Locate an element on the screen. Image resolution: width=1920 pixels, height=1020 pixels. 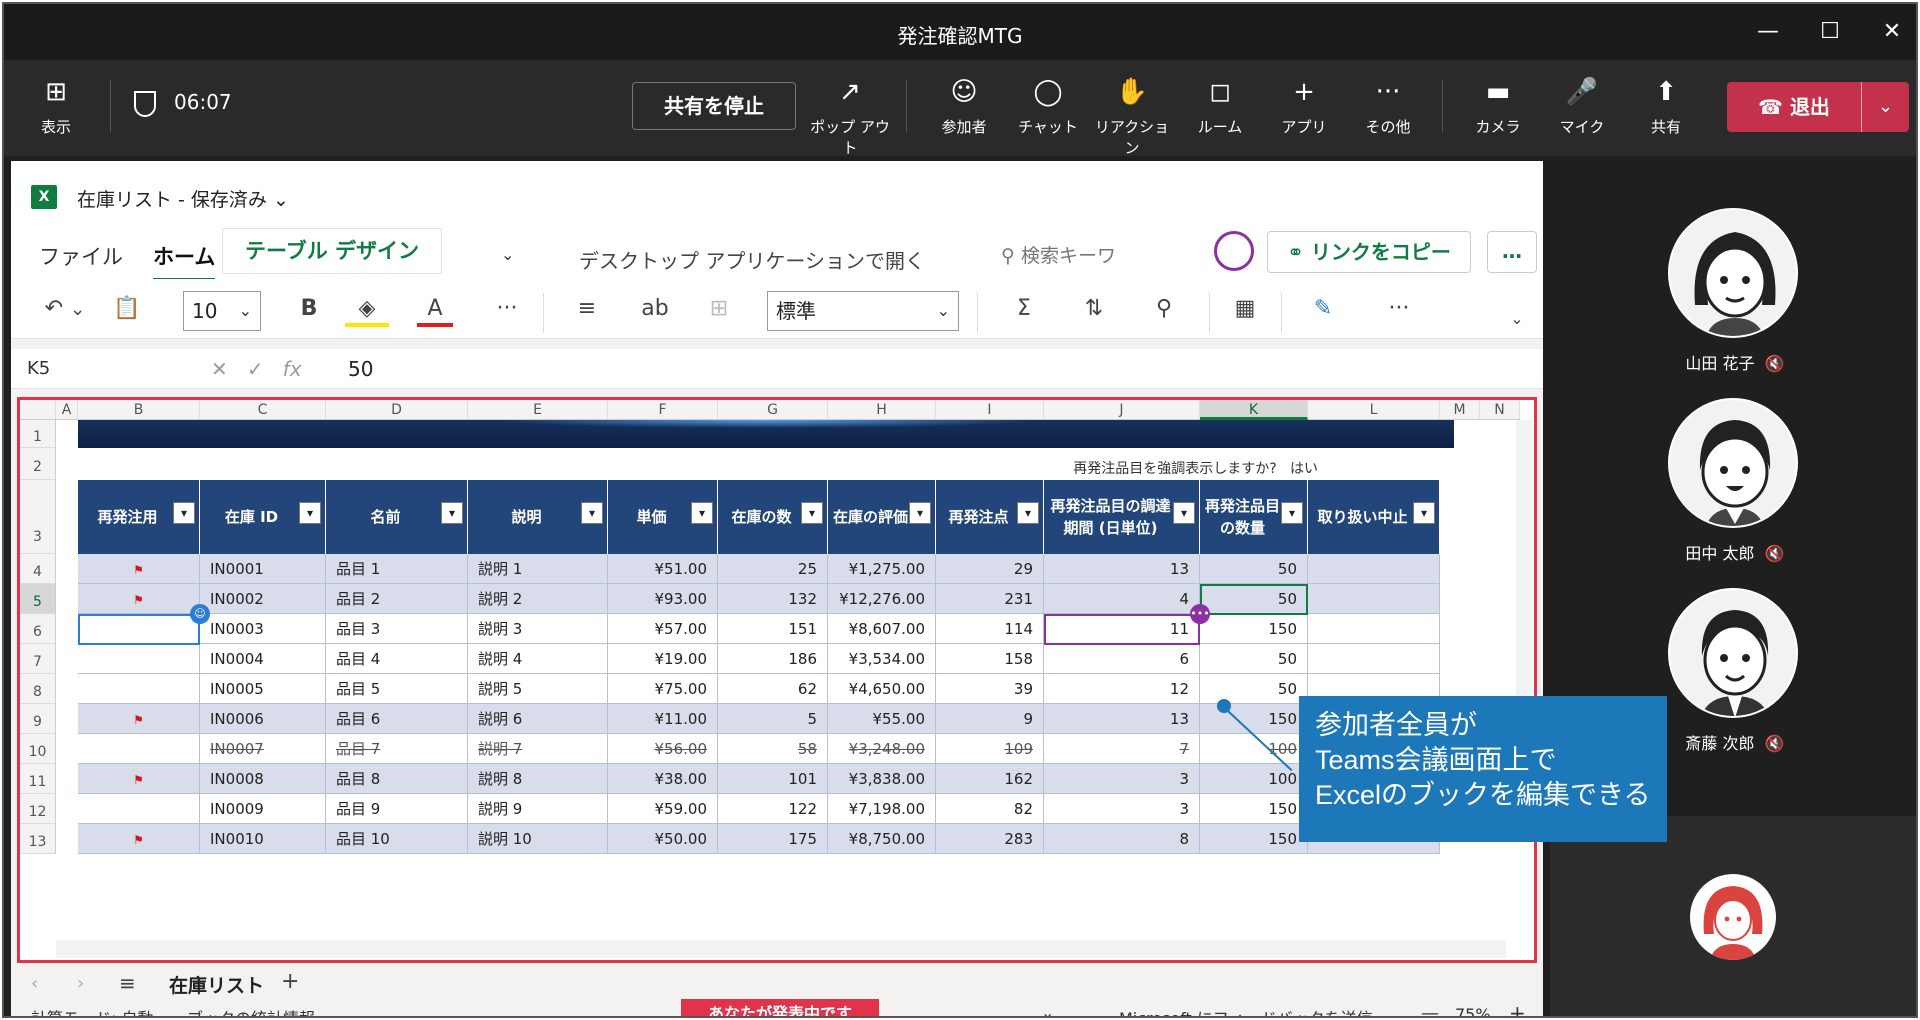
participant-card: 斎藤 次郎 🔇 is located at coordinates (1735, 671).